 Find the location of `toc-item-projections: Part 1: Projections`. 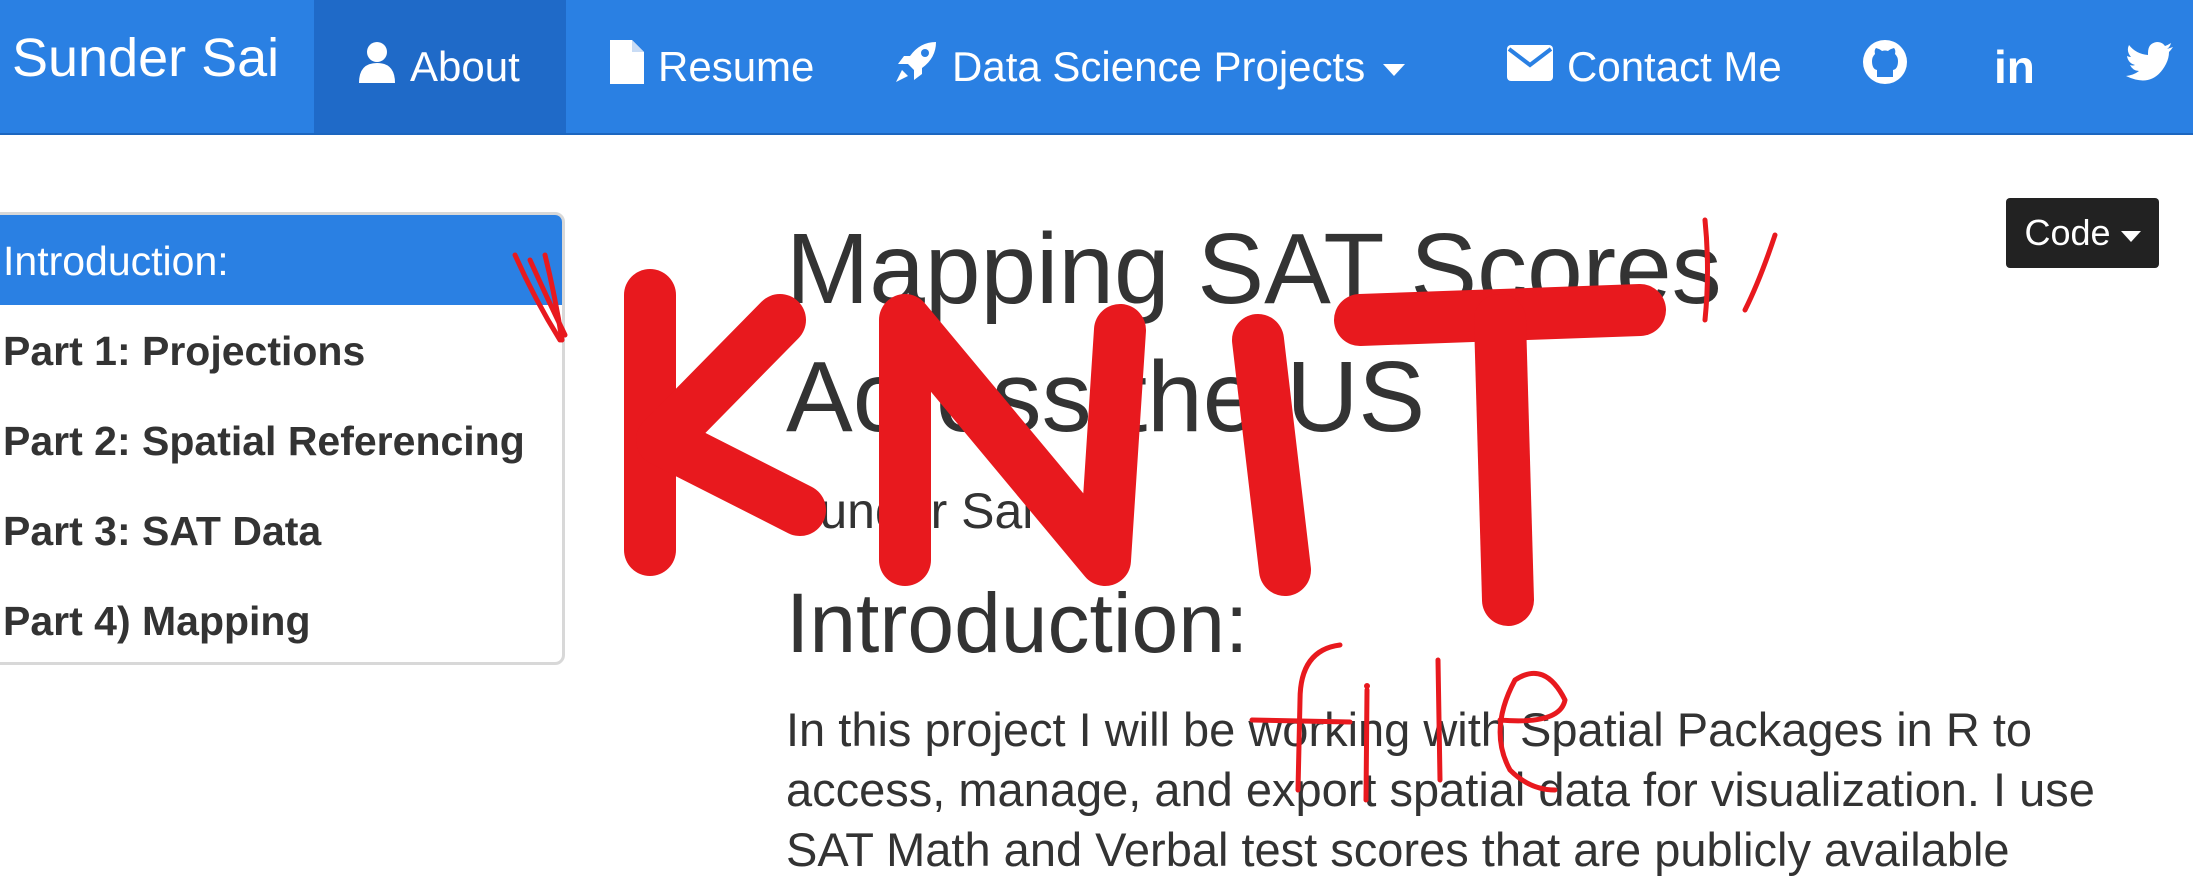

toc-item-projections: Part 1: Projections is located at coordinates (184, 351).